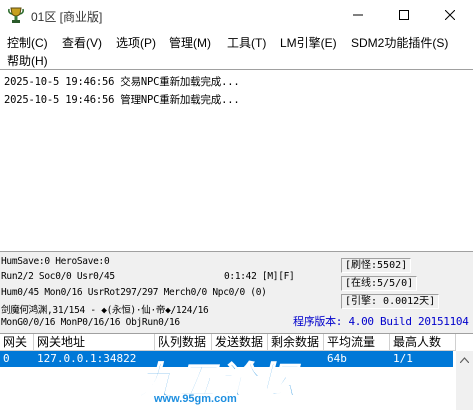 The image size is (473, 410). Describe the element at coordinates (67, 17) in the screenshot. I see `window-title: 01区 [商业版]` at that location.